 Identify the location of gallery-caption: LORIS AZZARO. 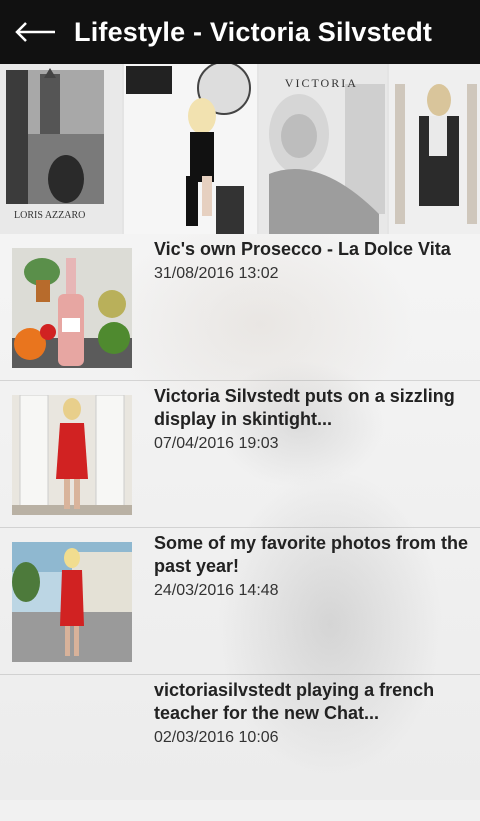
(50, 215).